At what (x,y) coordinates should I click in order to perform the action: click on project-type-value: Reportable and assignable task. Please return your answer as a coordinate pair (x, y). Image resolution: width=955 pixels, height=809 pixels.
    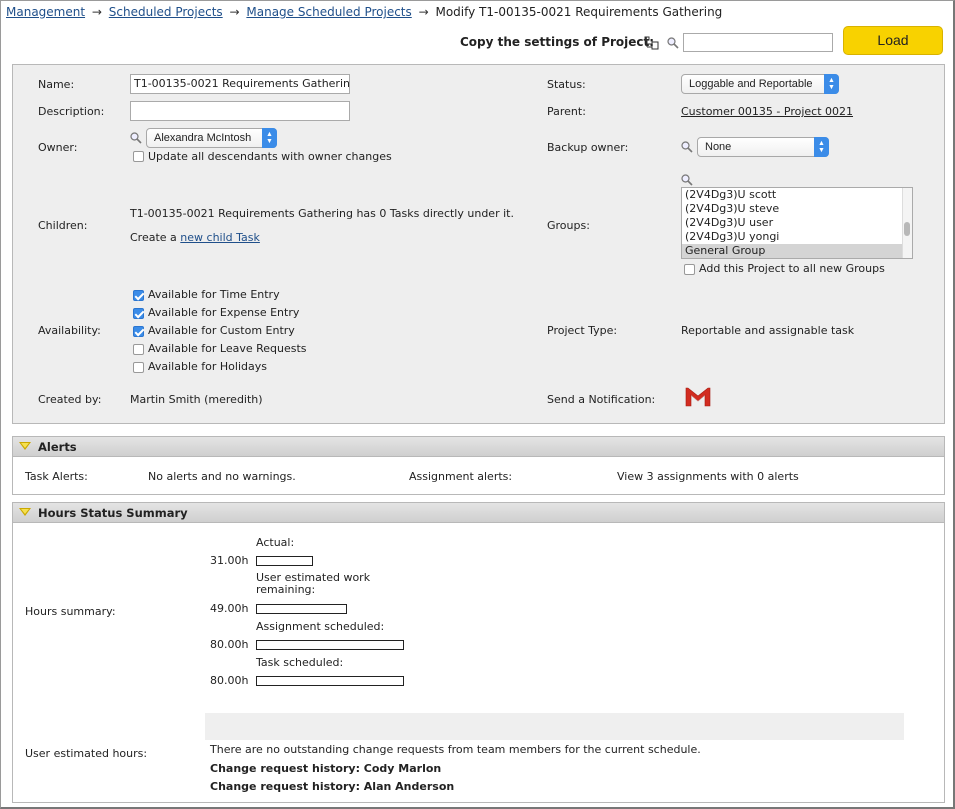
    Looking at the image, I should click on (768, 330).